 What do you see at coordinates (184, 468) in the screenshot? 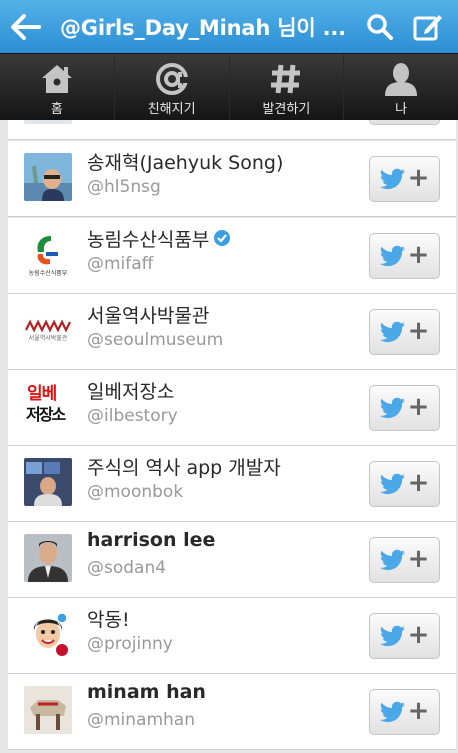
I see `user-name: 주식의 역사 app 개발자` at bounding box center [184, 468].